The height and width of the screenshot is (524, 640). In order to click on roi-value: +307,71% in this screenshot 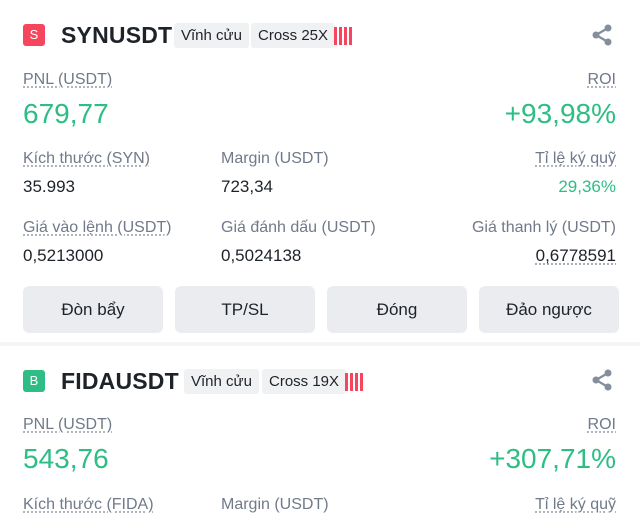, I will do `click(552, 458)`.